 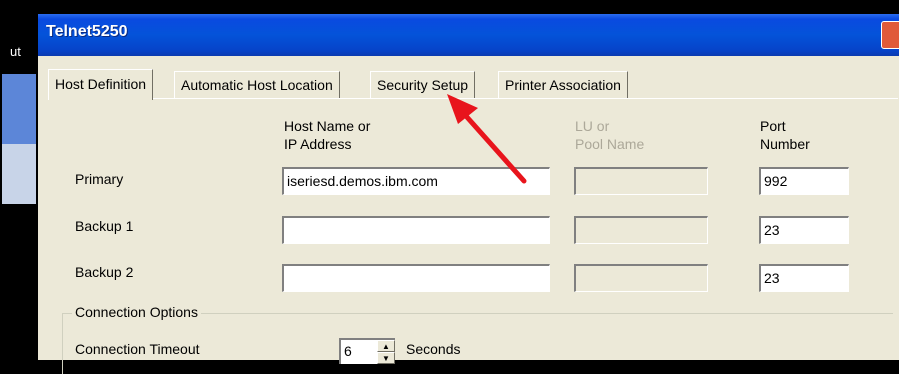 What do you see at coordinates (358, 351) in the screenshot?
I see `connection-timeout-input: 6` at bounding box center [358, 351].